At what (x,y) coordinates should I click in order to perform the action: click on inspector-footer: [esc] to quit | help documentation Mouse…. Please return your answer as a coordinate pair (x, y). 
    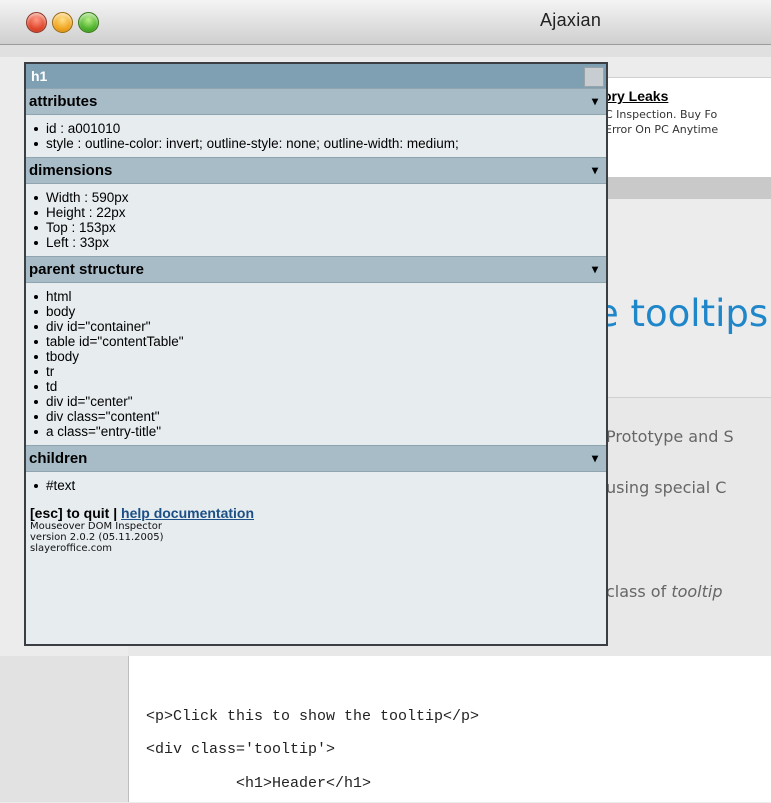
    Looking at the image, I should click on (316, 526).